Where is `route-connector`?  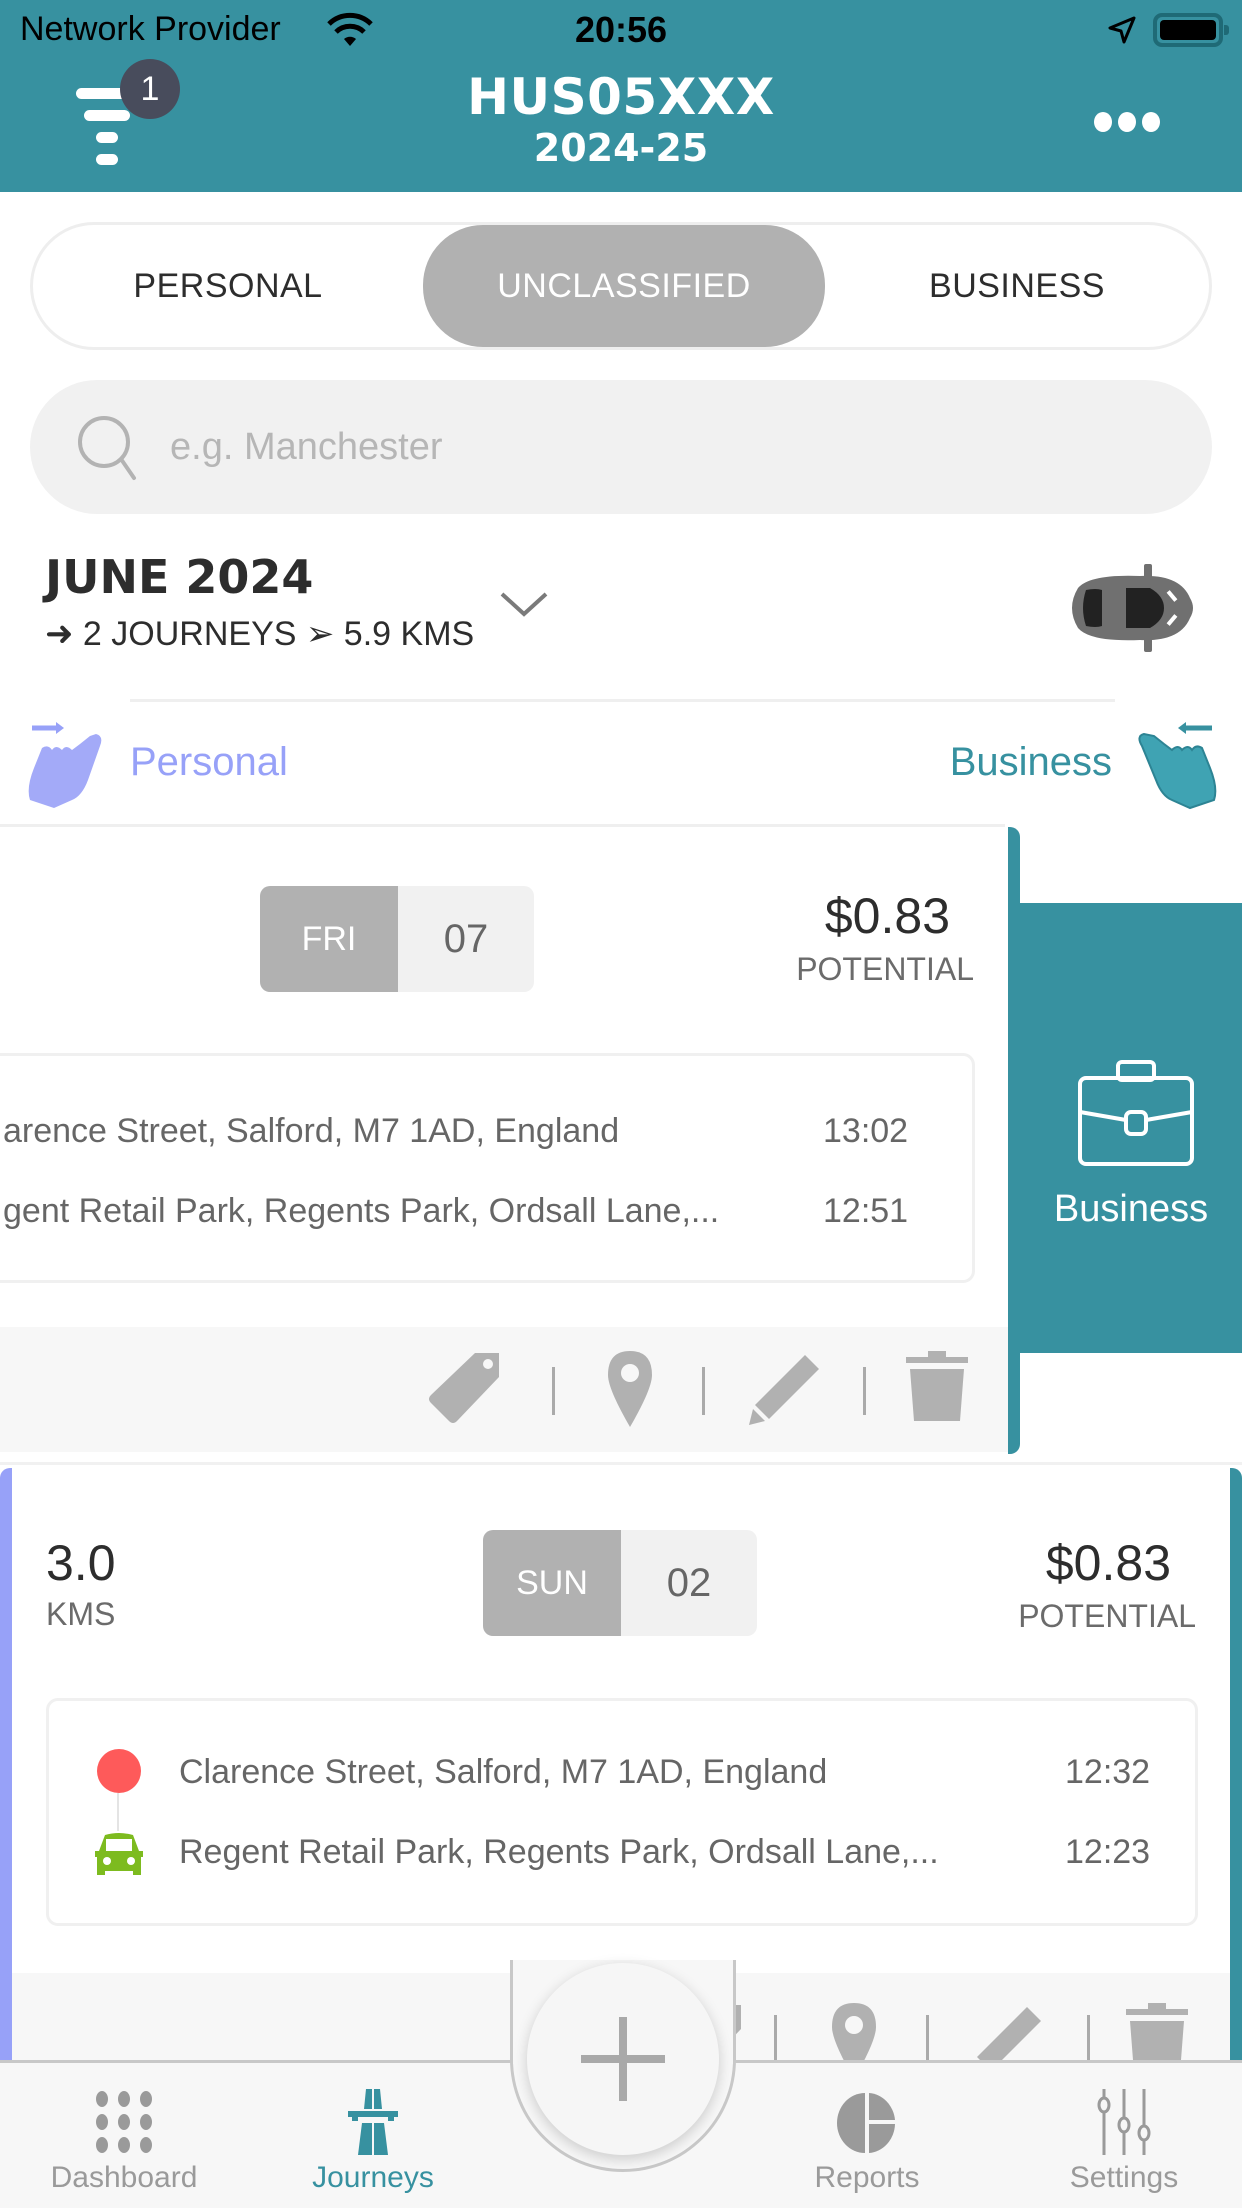 route-connector is located at coordinates (118, 1812).